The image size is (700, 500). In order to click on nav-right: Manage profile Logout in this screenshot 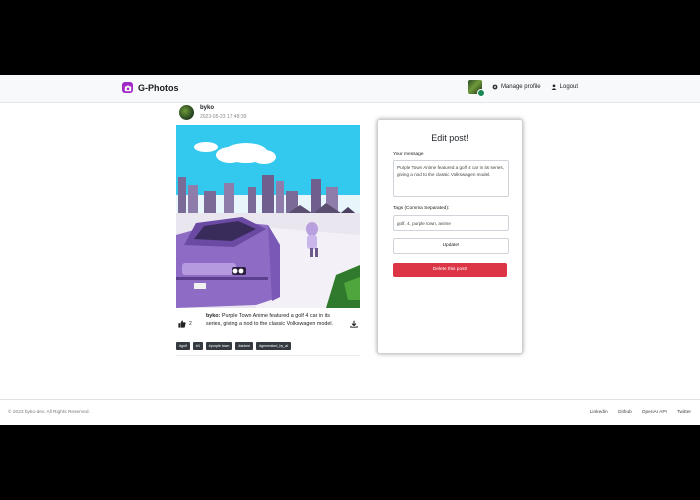, I will do `click(522, 88)`.